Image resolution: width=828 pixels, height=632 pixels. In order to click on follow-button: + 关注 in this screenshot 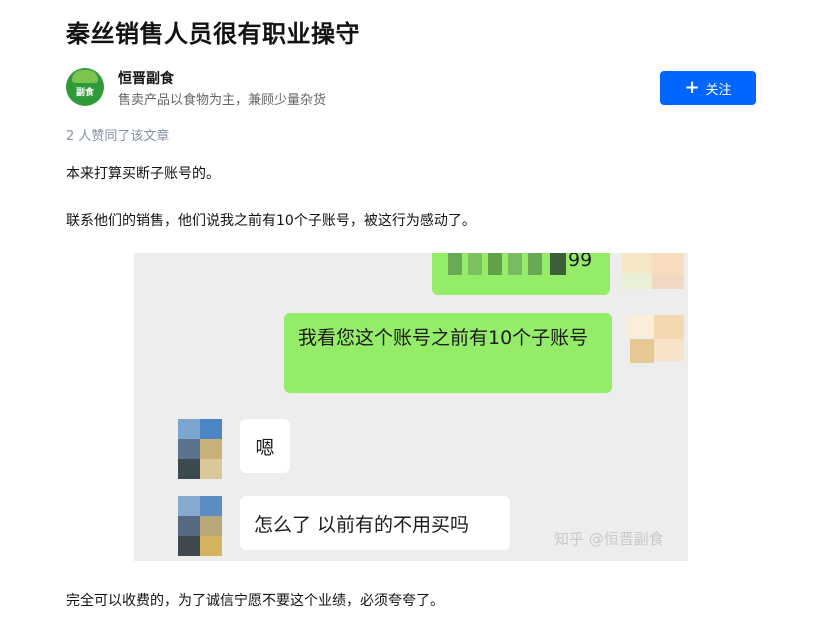, I will do `click(708, 88)`.